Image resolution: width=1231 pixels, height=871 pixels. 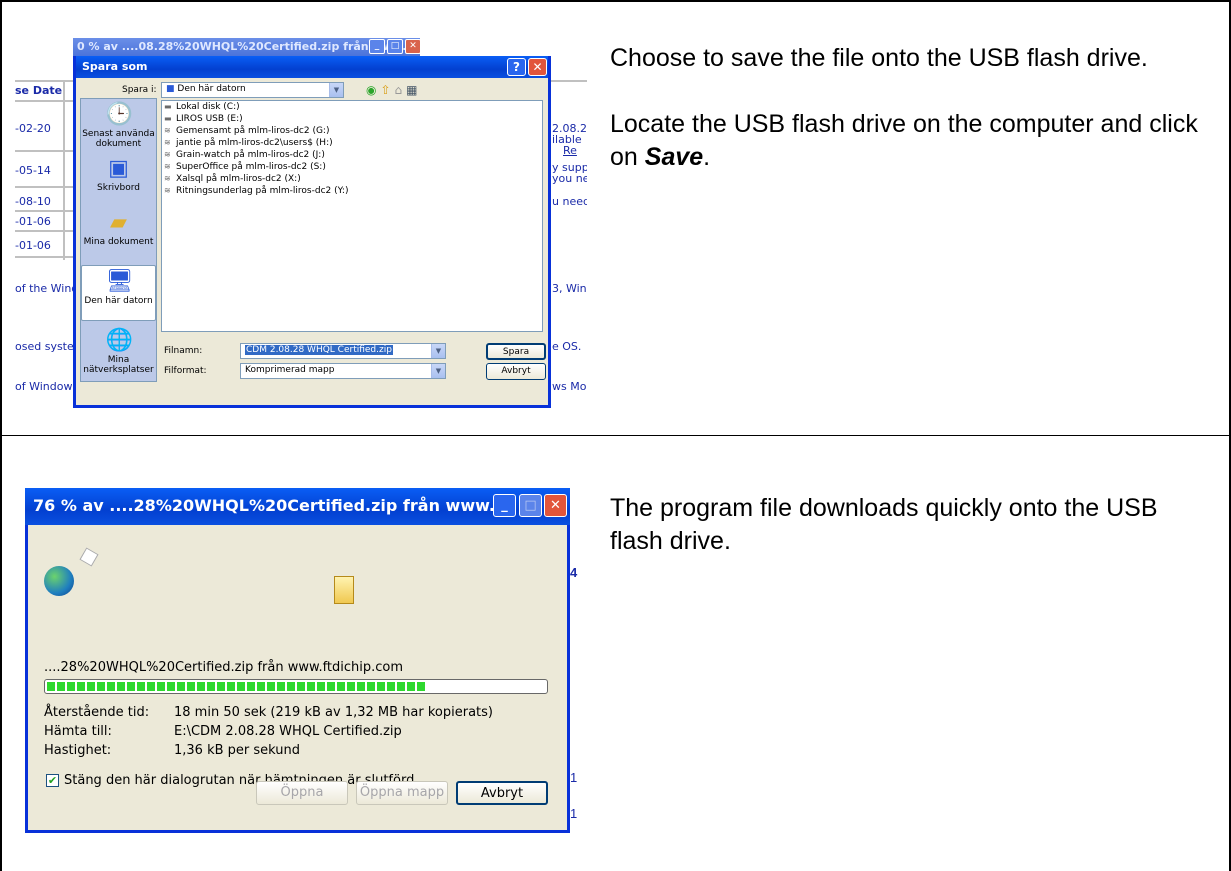 I want to click on destination-value: E:\CDM 2.08.28 WHQL Certified.zip, so click(x=288, y=731).